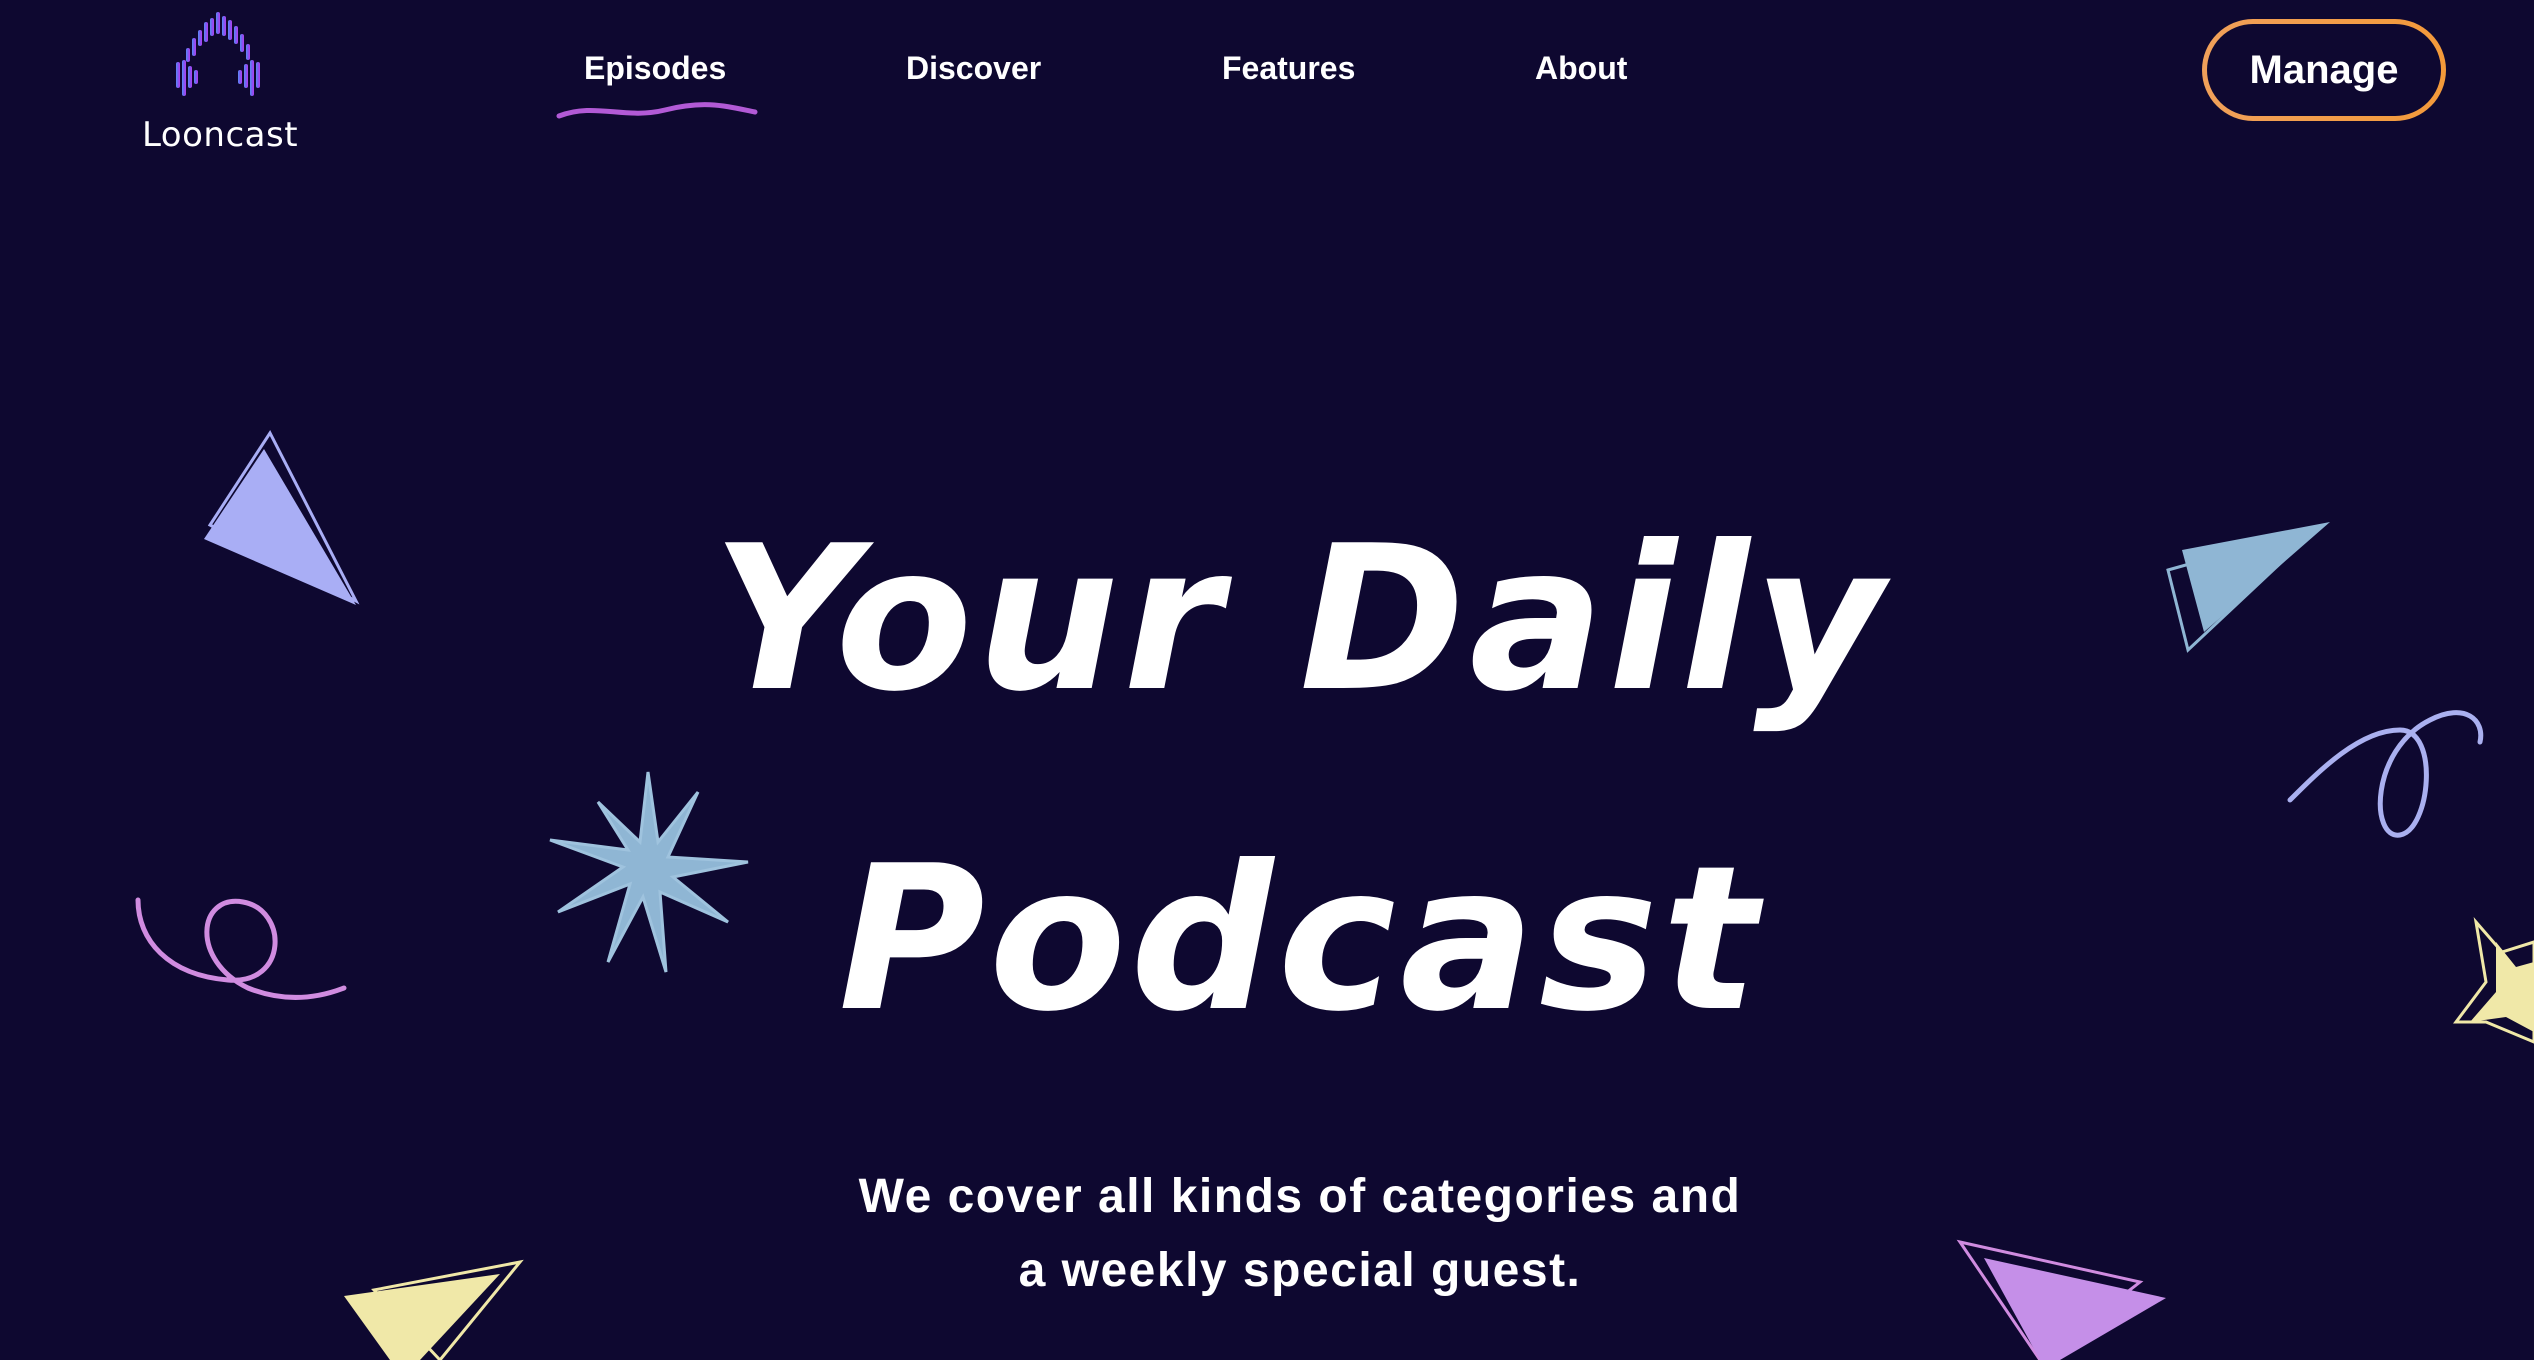  Describe the element at coordinates (2493, 980) in the screenshot. I see `star-decoration-right` at that location.